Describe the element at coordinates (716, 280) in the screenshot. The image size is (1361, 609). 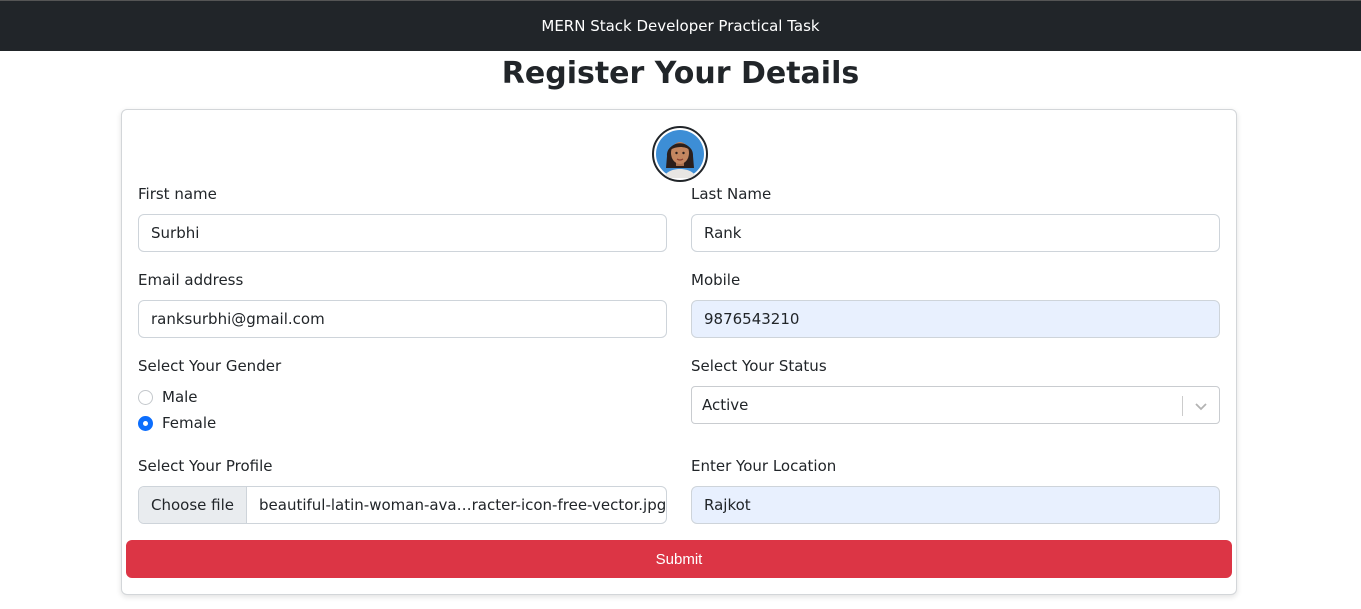
I see `mobile-label: Mobile` at that location.